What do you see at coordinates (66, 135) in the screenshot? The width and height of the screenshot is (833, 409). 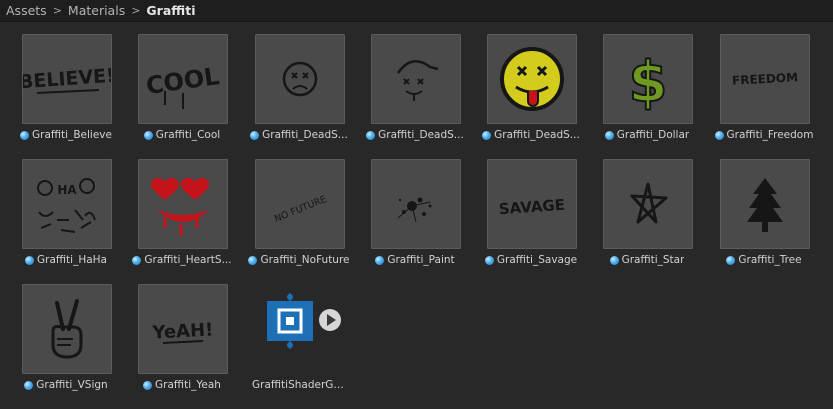 I see `asset-label: Graffiti_Believe` at bounding box center [66, 135].